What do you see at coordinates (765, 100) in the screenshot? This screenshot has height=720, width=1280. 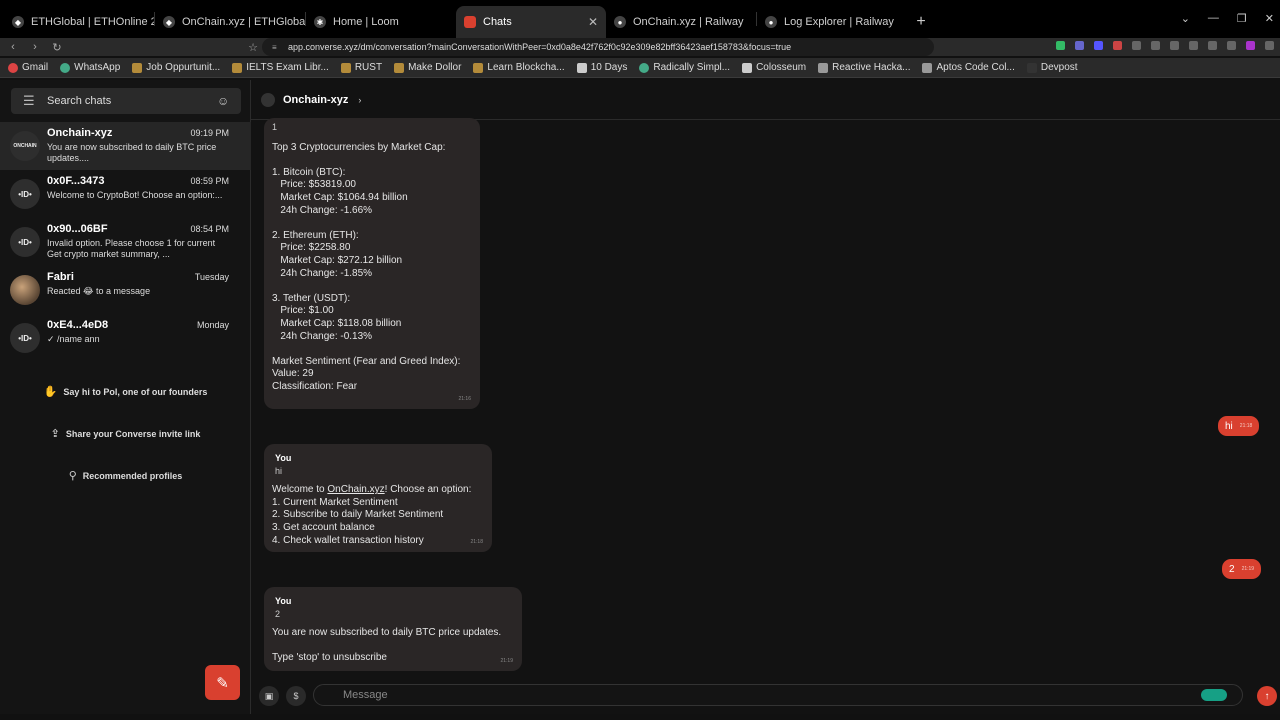 I see `conversation-header: Onchain-xyz ›` at bounding box center [765, 100].